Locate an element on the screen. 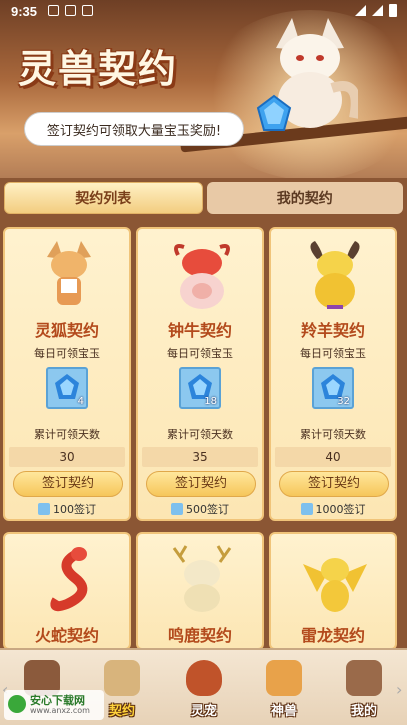 The height and width of the screenshot is (725, 407). cost-label: 500签订 is located at coordinates (207, 509).